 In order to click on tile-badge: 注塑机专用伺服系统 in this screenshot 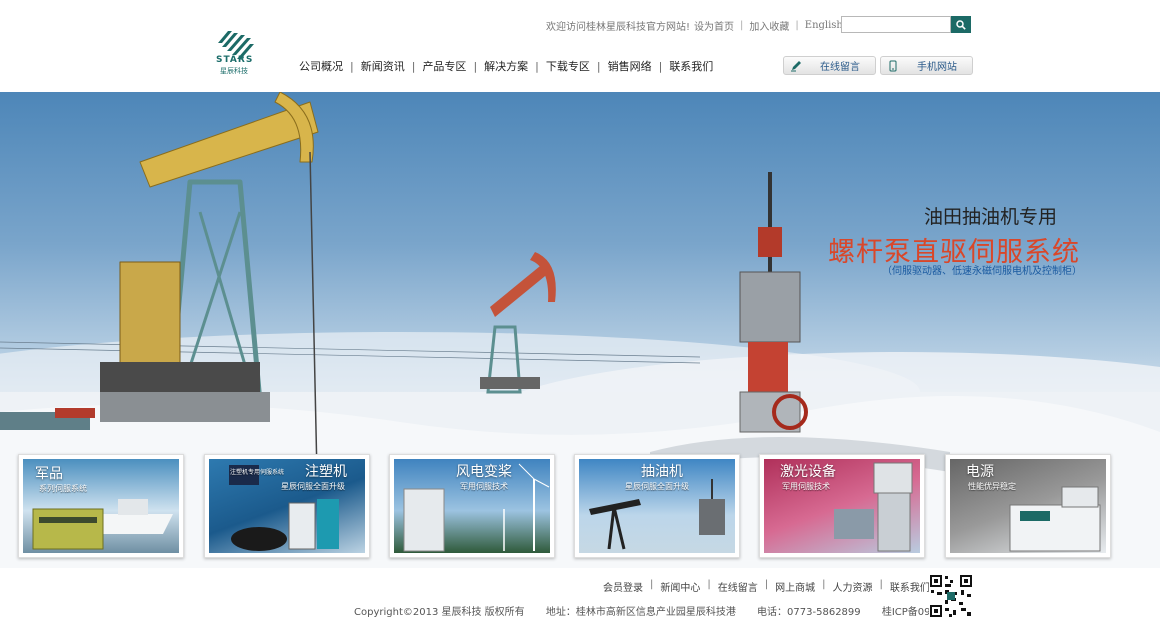, I will do `click(257, 472)`.